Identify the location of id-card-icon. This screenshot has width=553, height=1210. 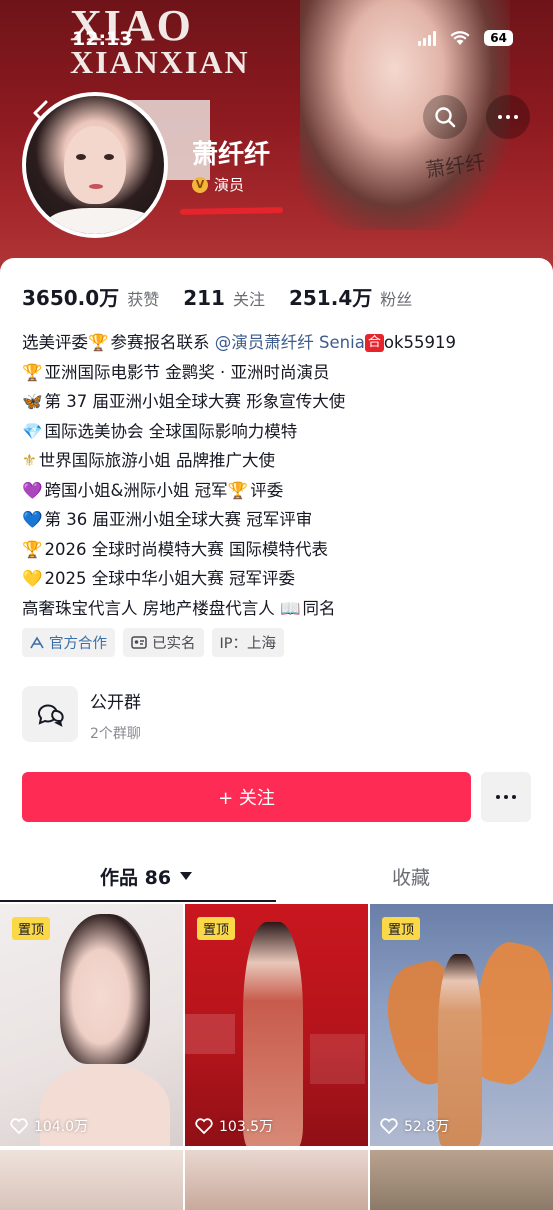
(139, 642).